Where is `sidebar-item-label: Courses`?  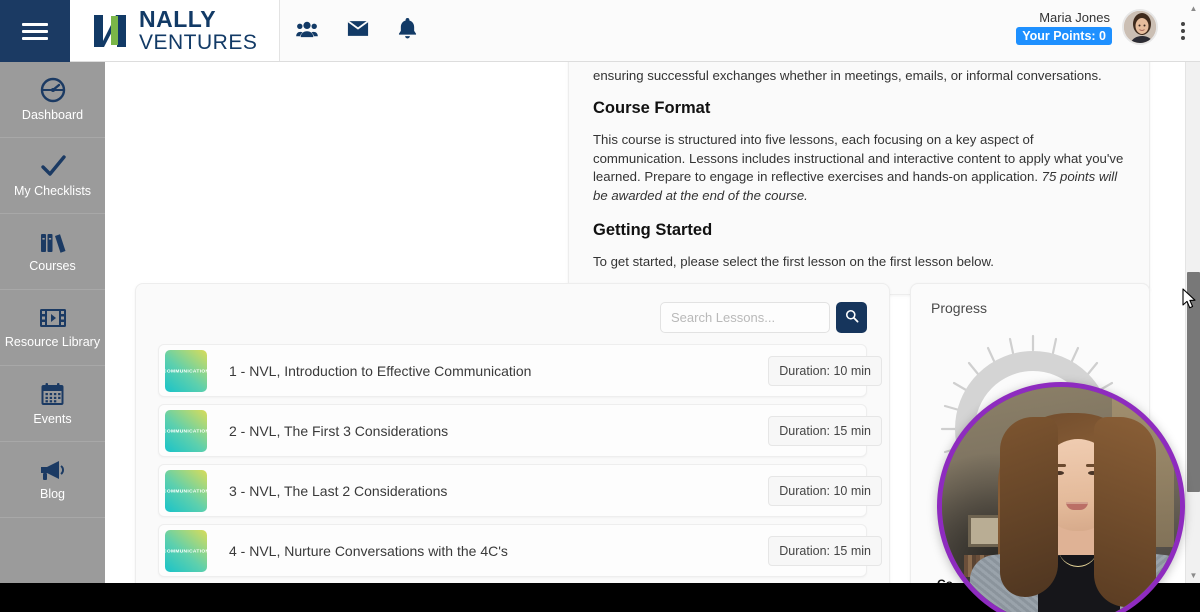
sidebar-item-label: Courses is located at coordinates (52, 266).